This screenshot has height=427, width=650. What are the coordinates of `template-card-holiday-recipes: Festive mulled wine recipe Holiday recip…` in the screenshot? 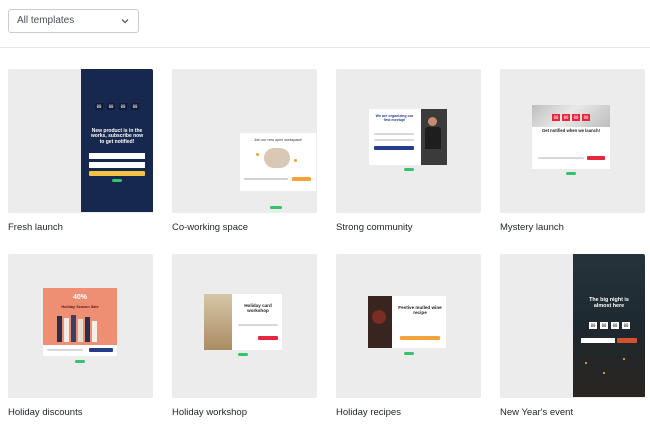 It's located at (408, 336).